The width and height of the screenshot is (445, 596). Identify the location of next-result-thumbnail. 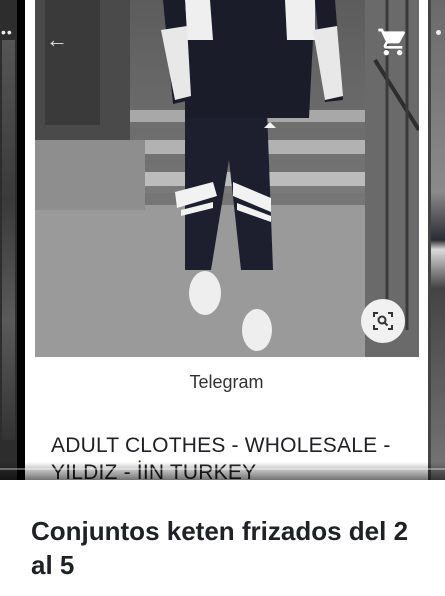
(438, 240).